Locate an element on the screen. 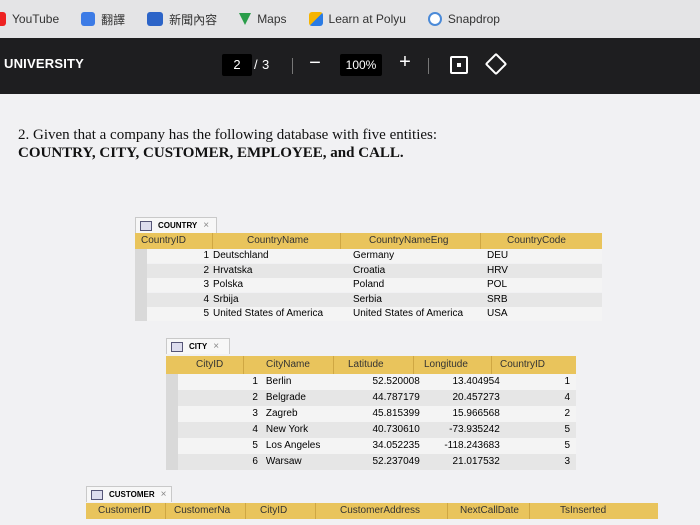 This screenshot has height=525, width=700. table-row: 4 New York 40.730610 -73.935242 5 is located at coordinates (377, 430).